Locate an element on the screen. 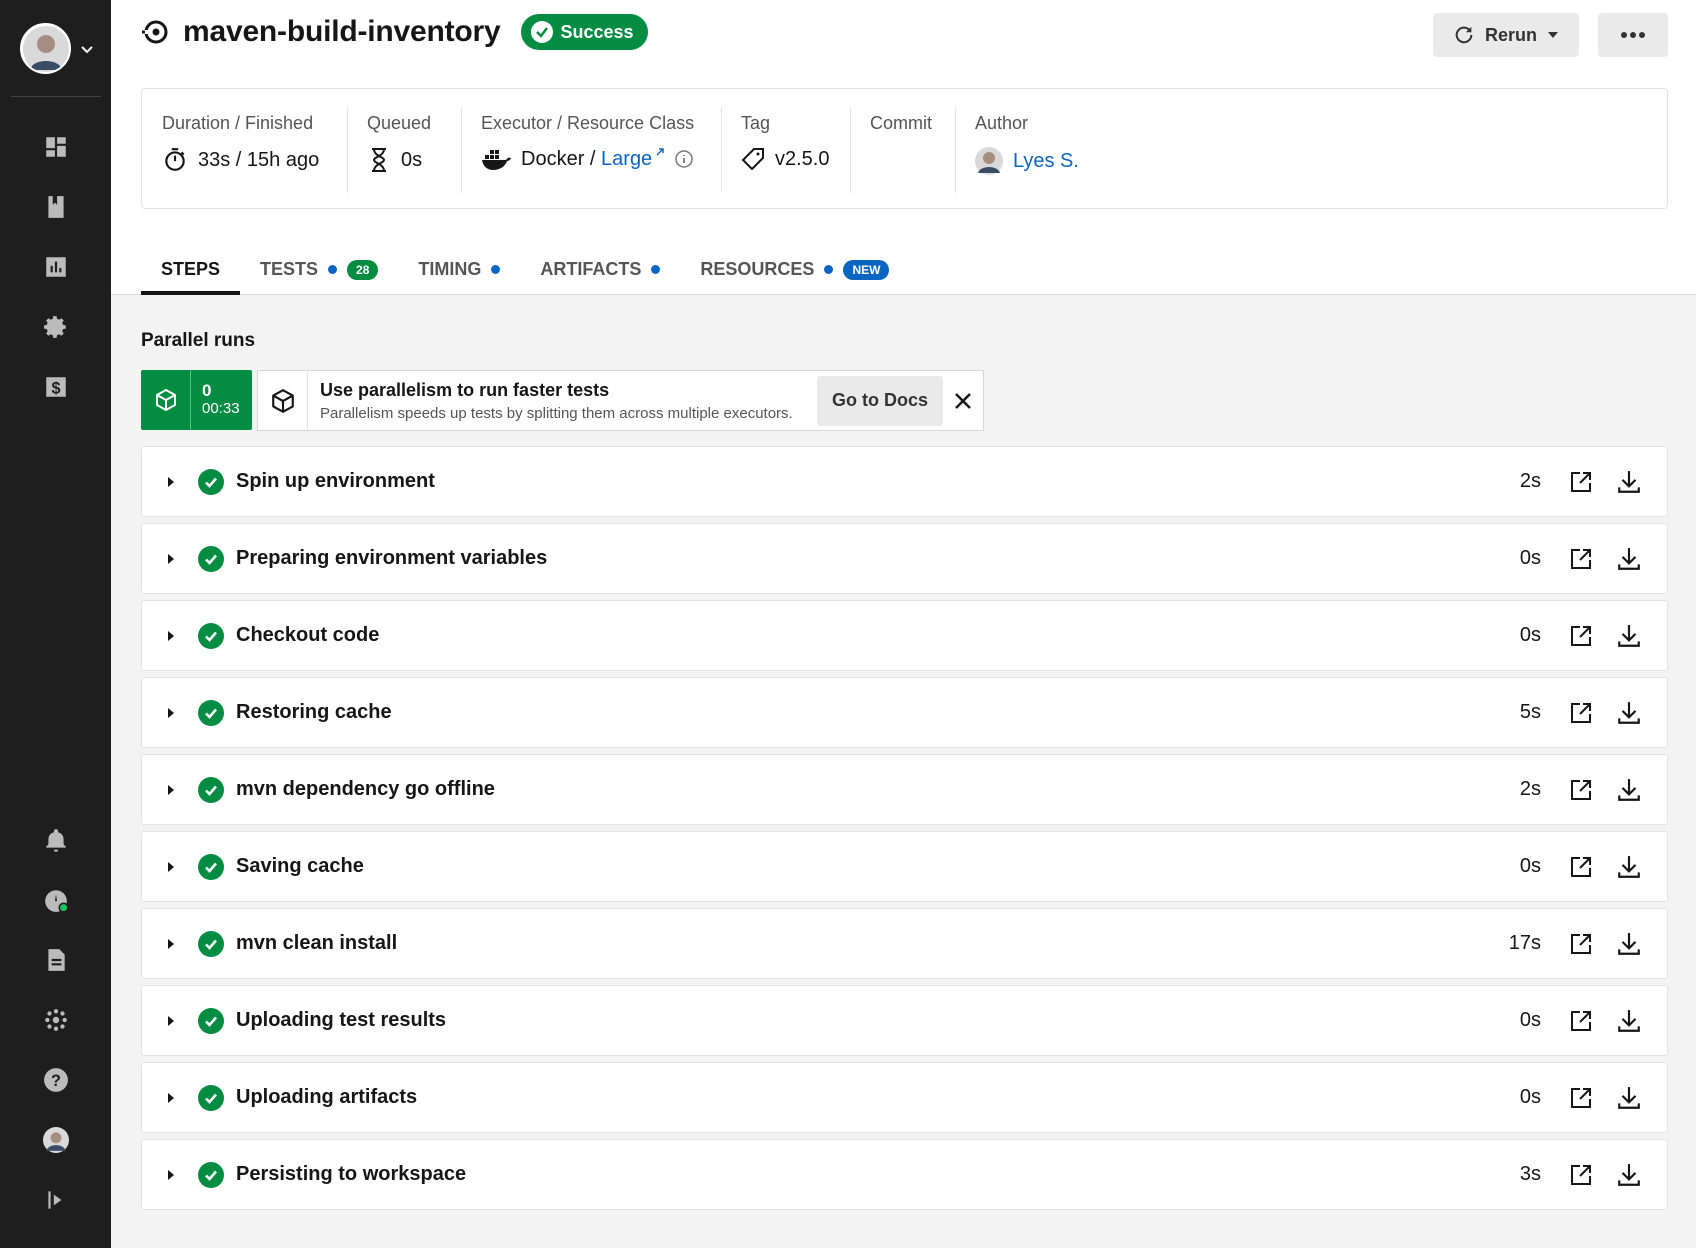 The height and width of the screenshot is (1248, 1696). rerun-button: Rerun is located at coordinates (1506, 35).